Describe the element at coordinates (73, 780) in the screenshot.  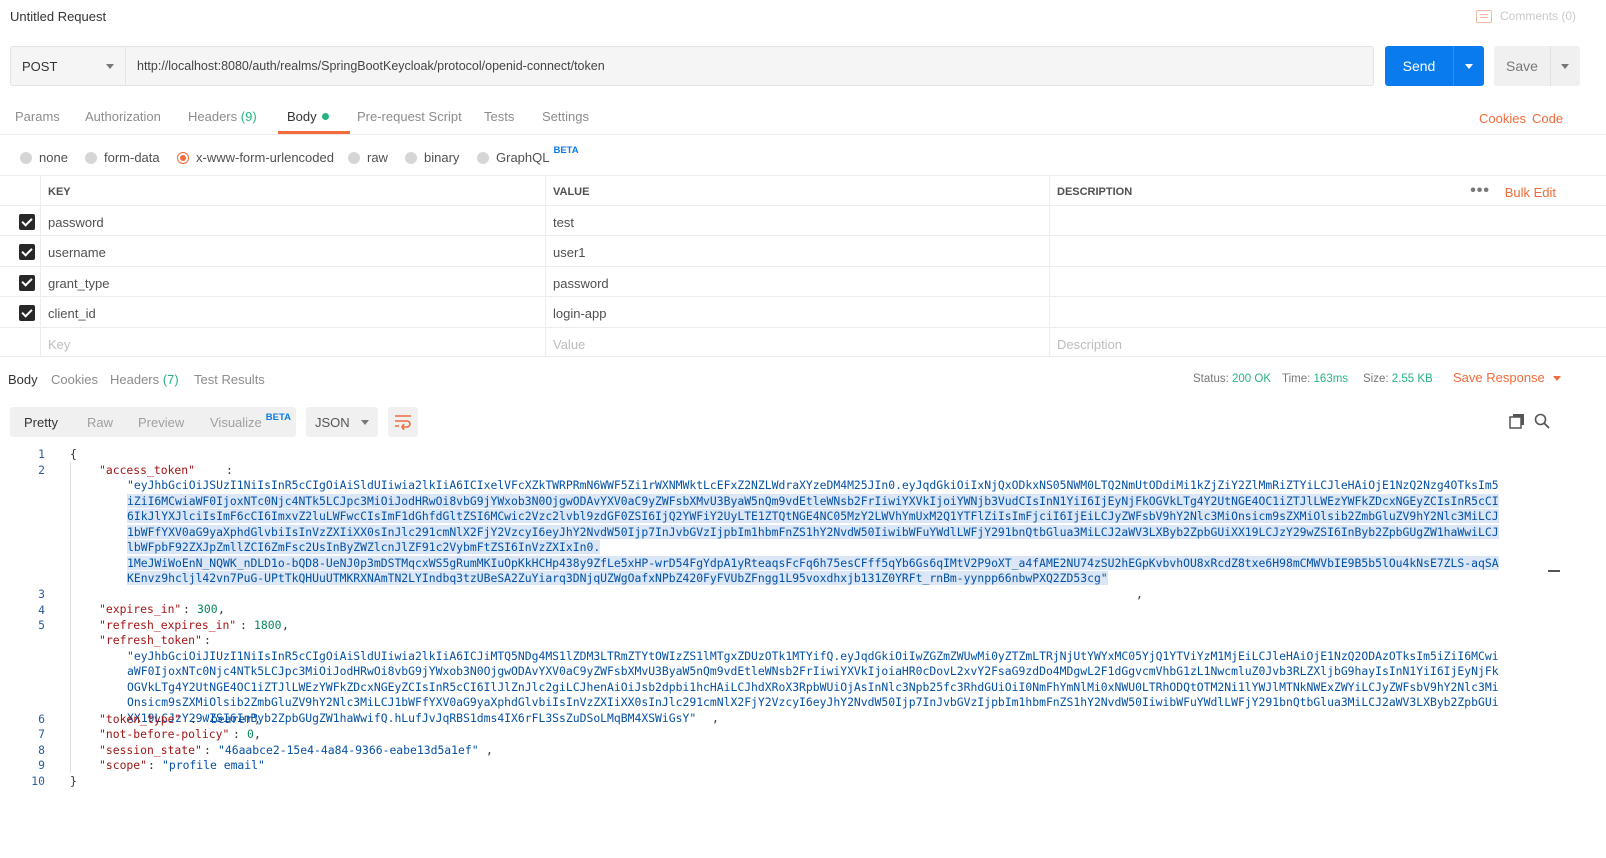
I see `code-line: }` at that location.